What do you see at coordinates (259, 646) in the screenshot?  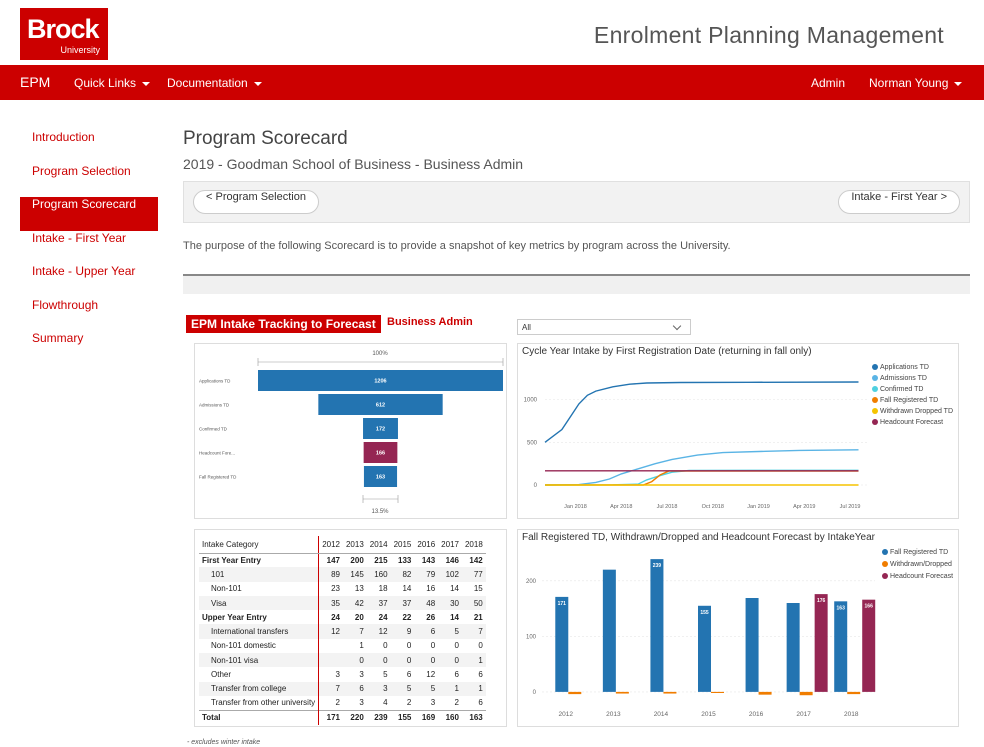 I see `row-label: Non-101 domestic` at bounding box center [259, 646].